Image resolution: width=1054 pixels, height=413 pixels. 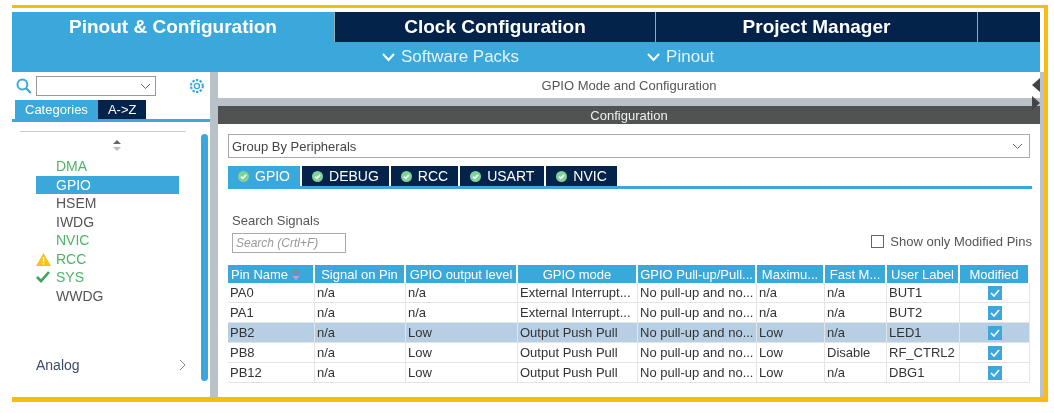 What do you see at coordinates (276, 220) in the screenshot?
I see `search-label: Search Signals` at bounding box center [276, 220].